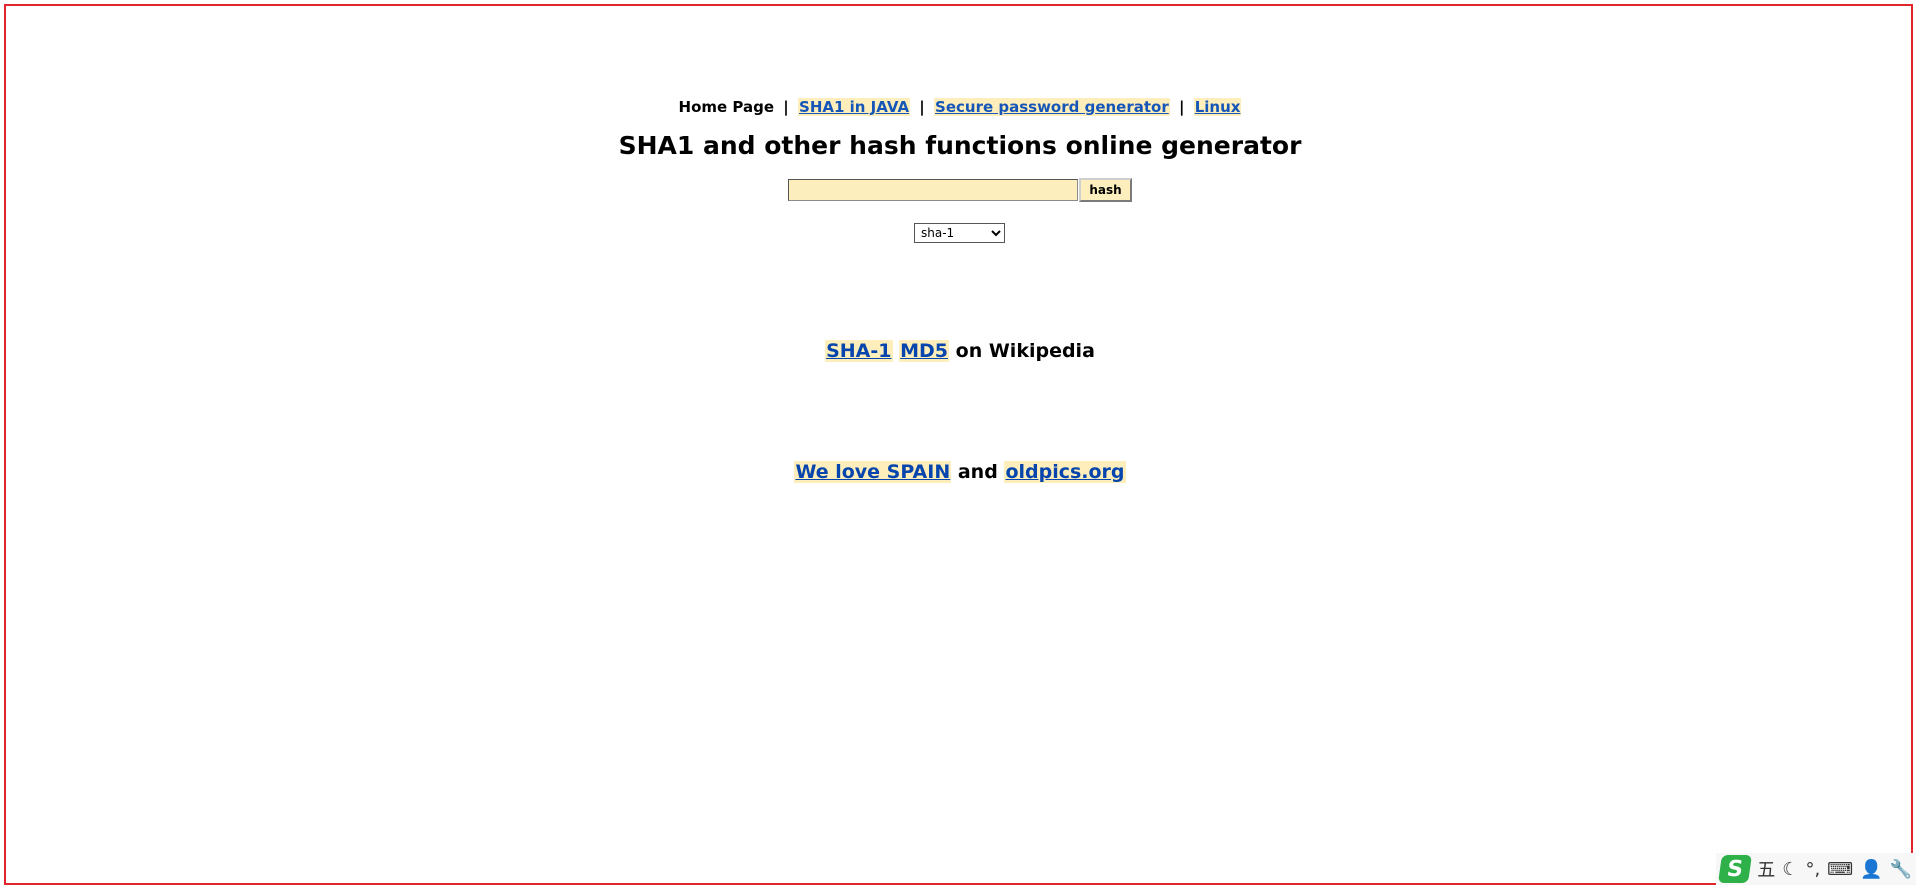  I want to click on wikipedia-line: SHA-1 MD5 on Wikipedia, so click(960, 351).